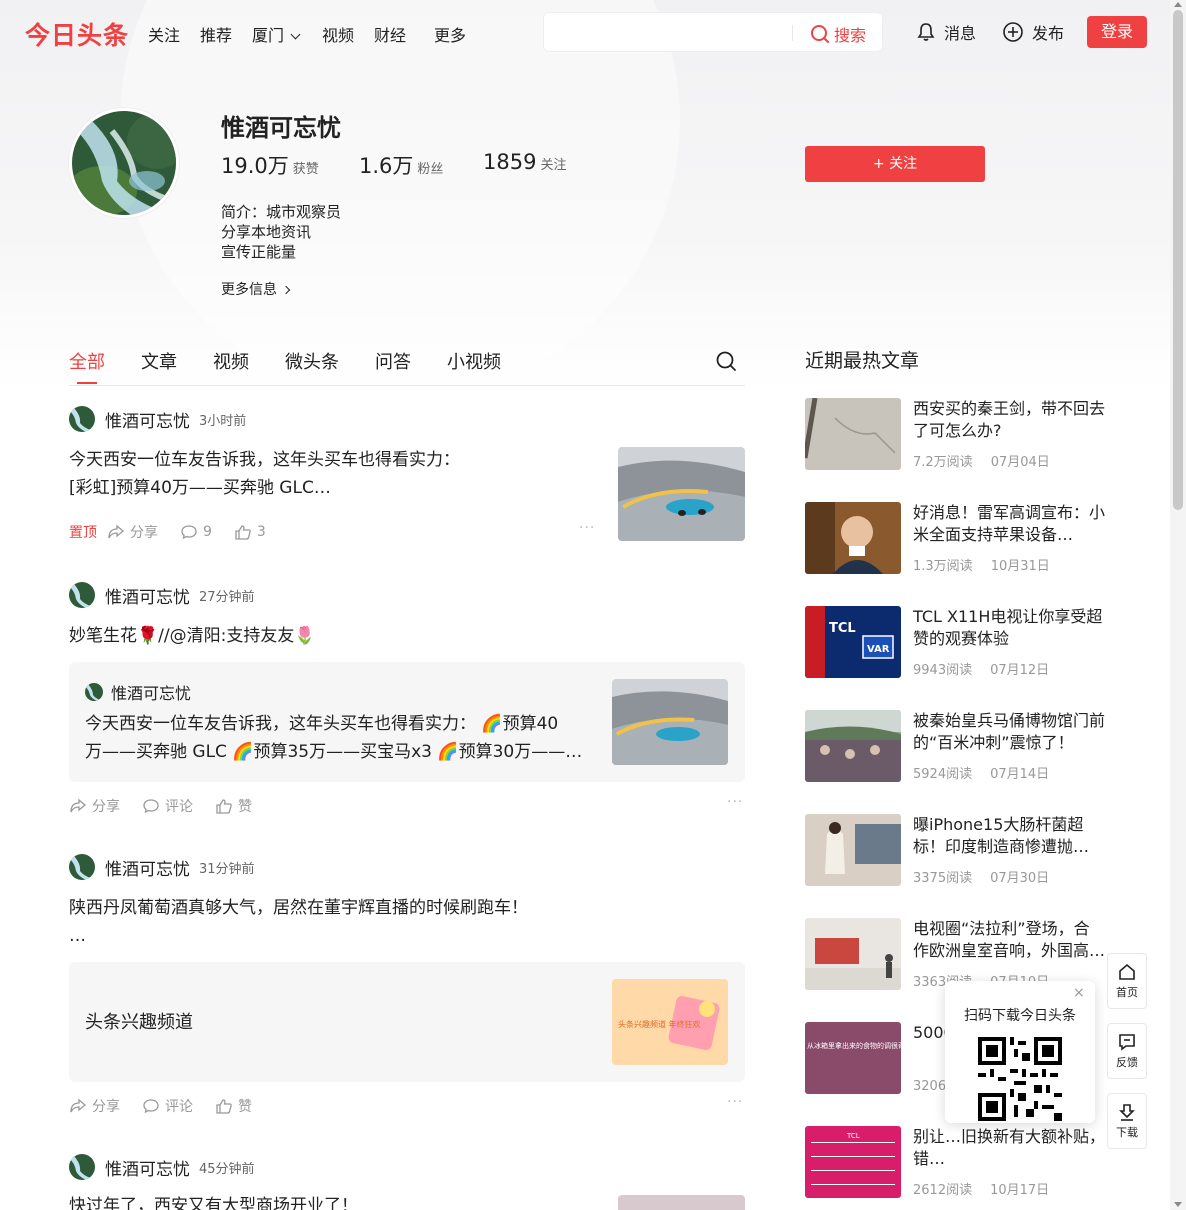  Describe the element at coordinates (245, 1107) in the screenshot. I see `like-label: 赞` at that location.